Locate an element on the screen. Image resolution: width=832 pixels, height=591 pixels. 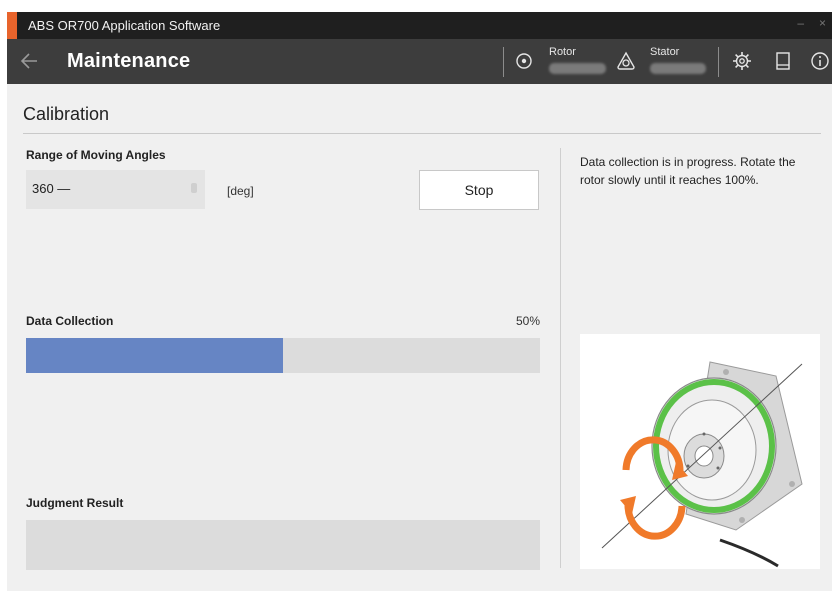
progress-fill is located at coordinates (154, 355).